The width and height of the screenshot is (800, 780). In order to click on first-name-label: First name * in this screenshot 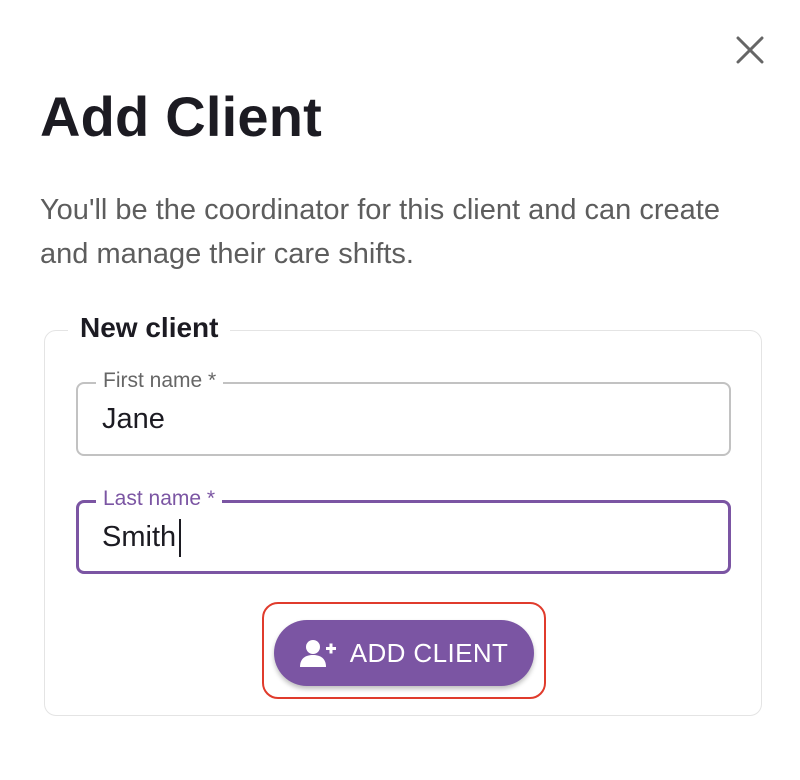, I will do `click(160, 381)`.